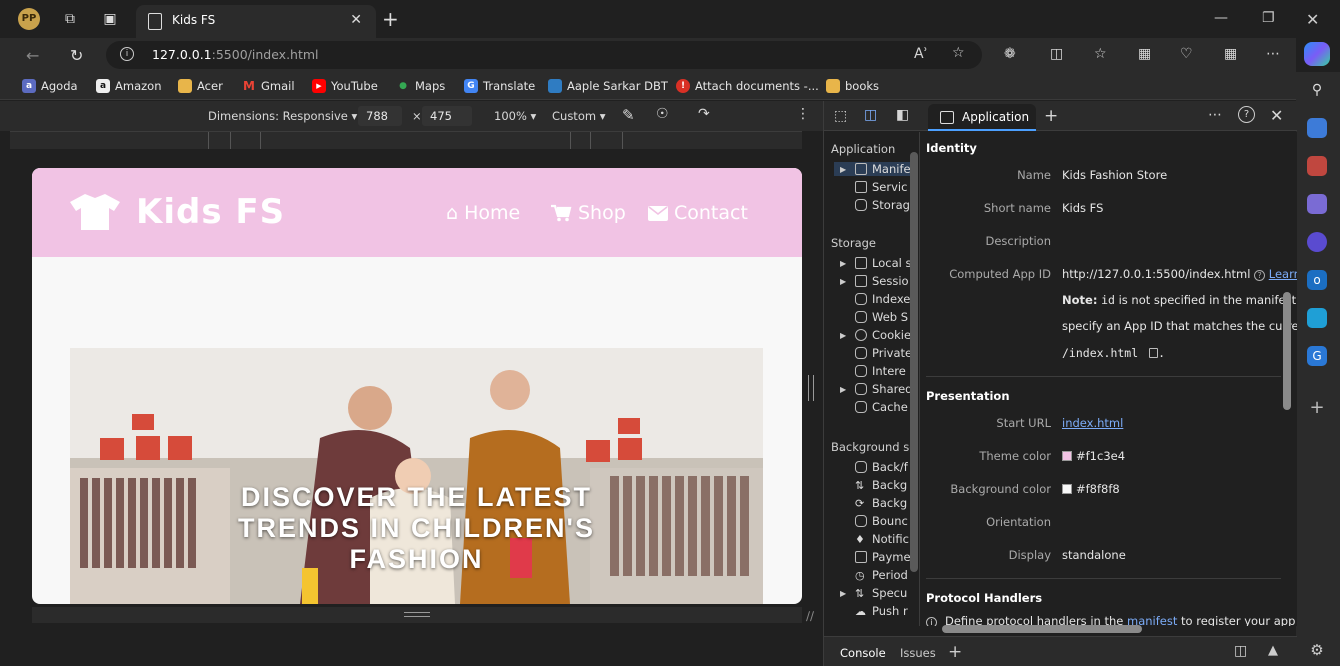  What do you see at coordinates (811, 388) in the screenshot?
I see `width-resize-handle` at bounding box center [811, 388].